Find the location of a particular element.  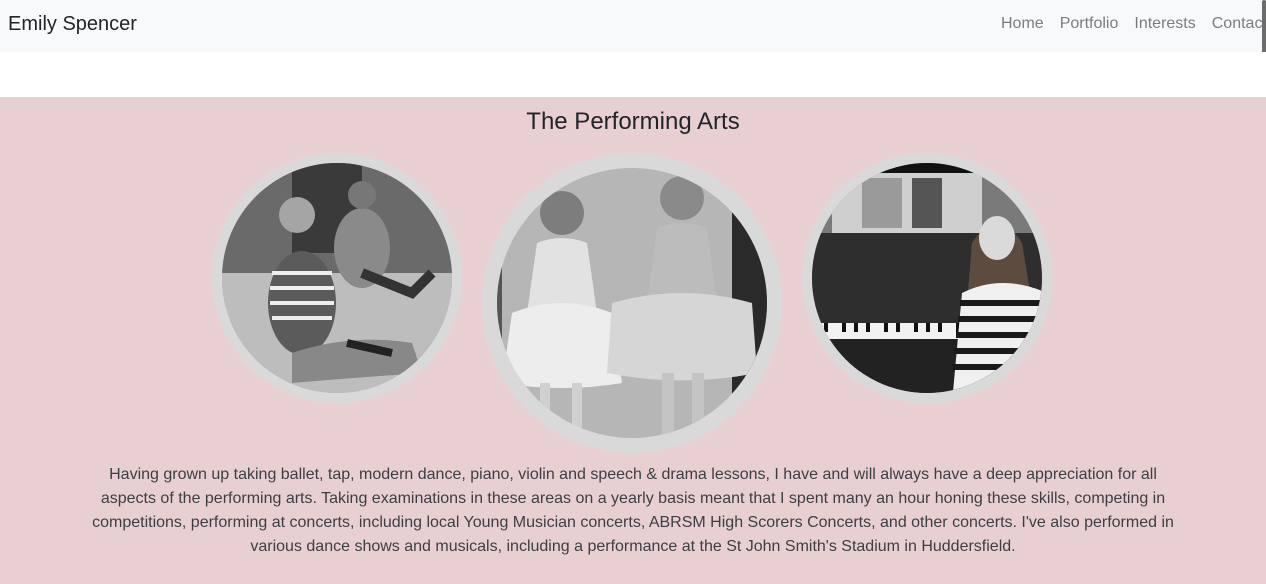

nav-link-contact: Contact is located at coordinates (1235, 24).